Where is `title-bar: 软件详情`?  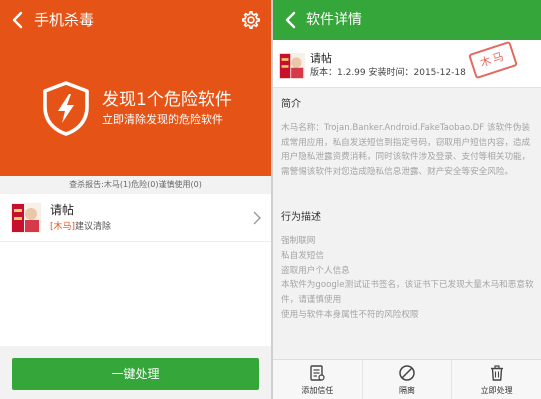 title-bar: 软件详情 is located at coordinates (407, 20).